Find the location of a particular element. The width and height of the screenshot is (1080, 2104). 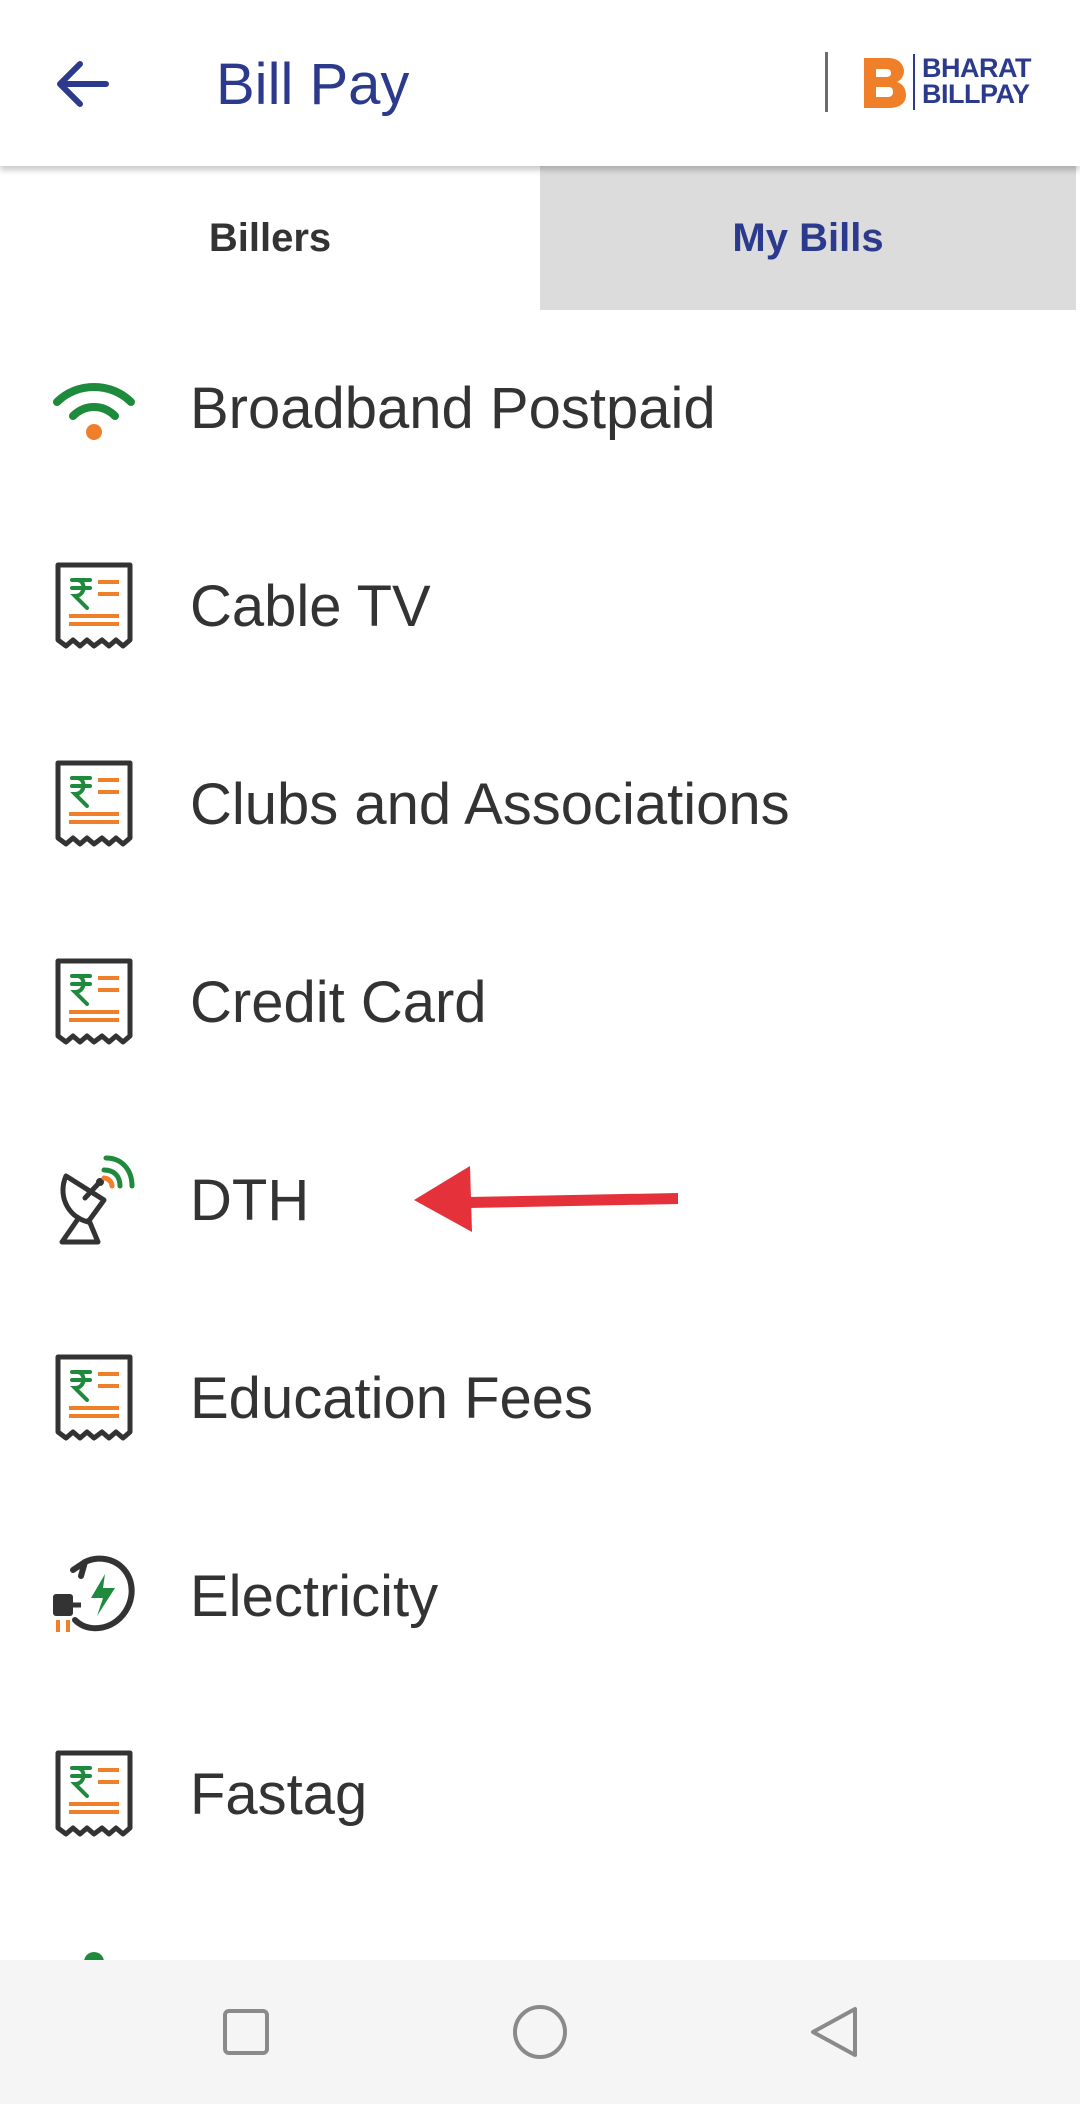

recent-apps-icon is located at coordinates (246, 2032).